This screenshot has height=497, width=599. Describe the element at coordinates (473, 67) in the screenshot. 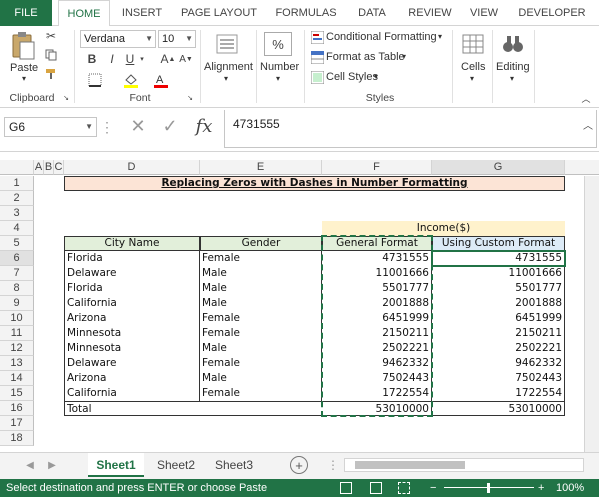

I see `cells-button: Cells` at that location.